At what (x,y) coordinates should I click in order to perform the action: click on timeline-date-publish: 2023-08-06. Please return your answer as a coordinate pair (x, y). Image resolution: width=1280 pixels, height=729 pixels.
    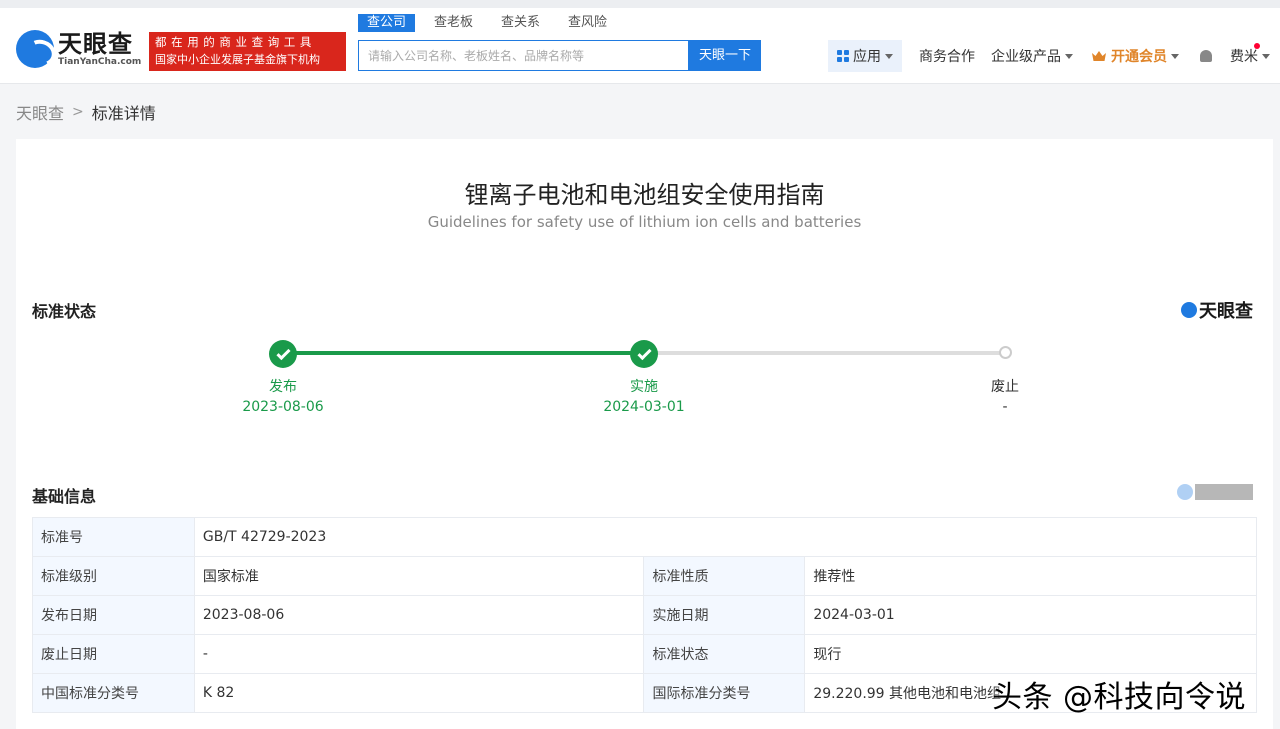
    Looking at the image, I should click on (283, 407).